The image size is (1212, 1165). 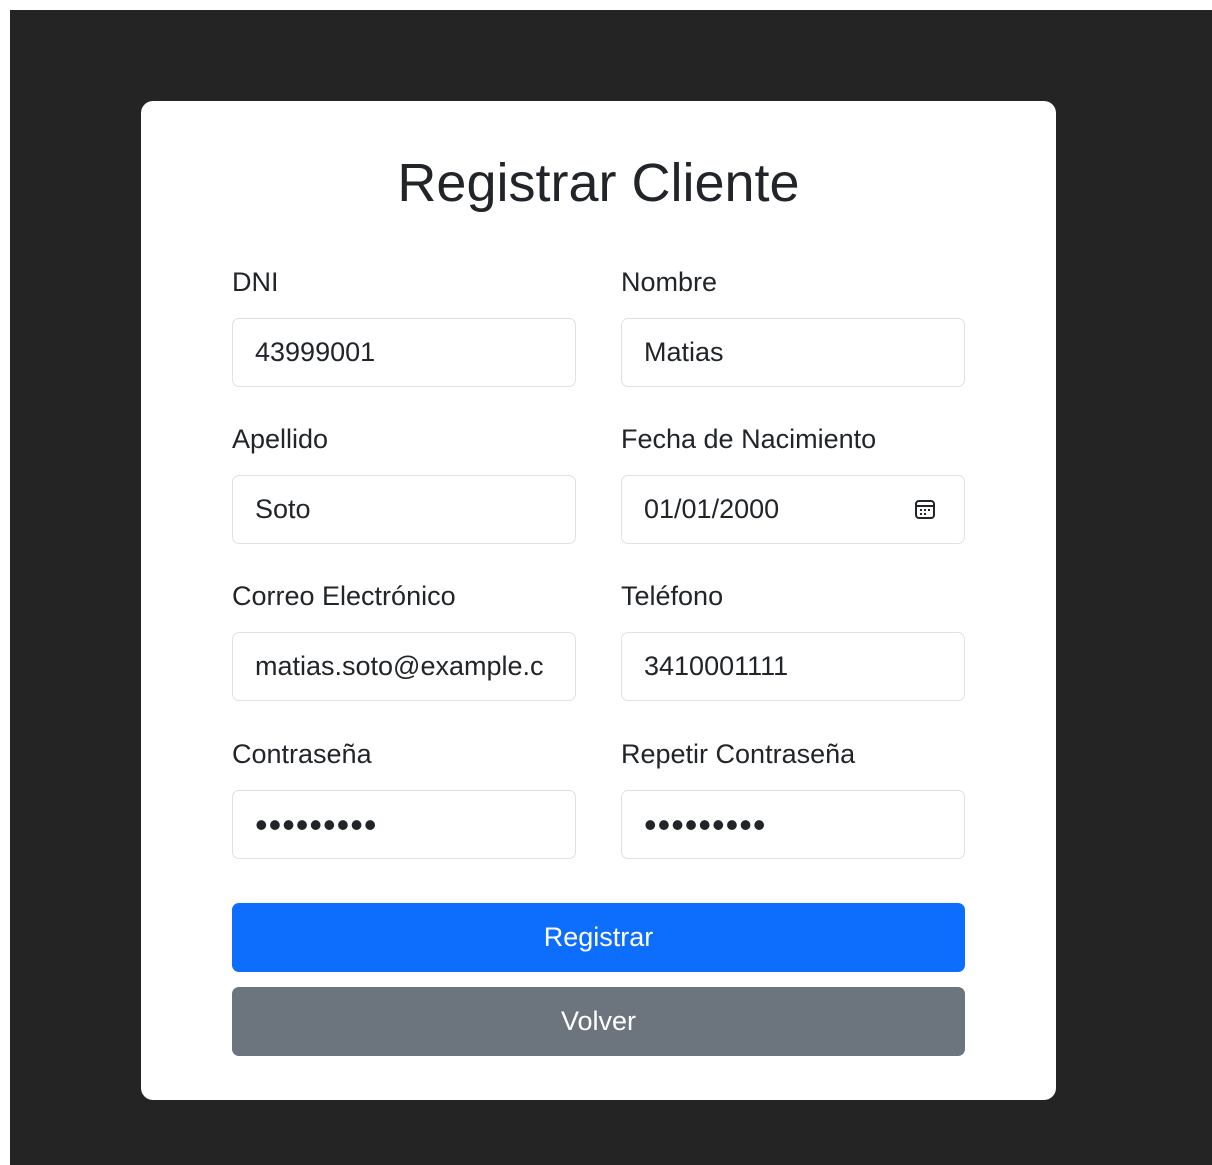 I want to click on dni-label: DNI, so click(x=255, y=282).